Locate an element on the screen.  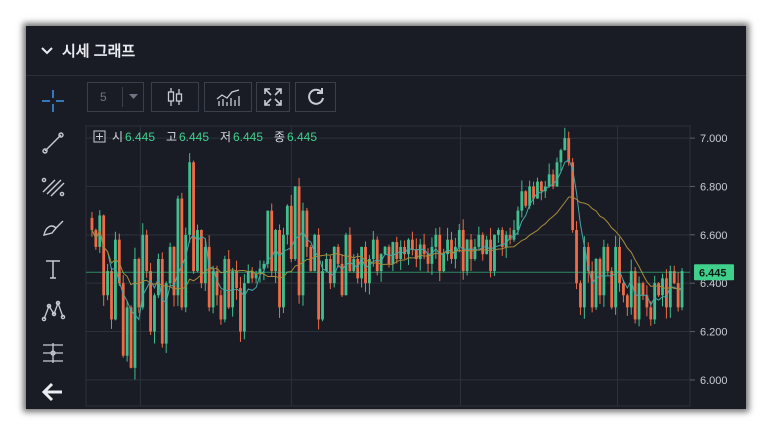
indicator-icon is located at coordinates (228, 97).